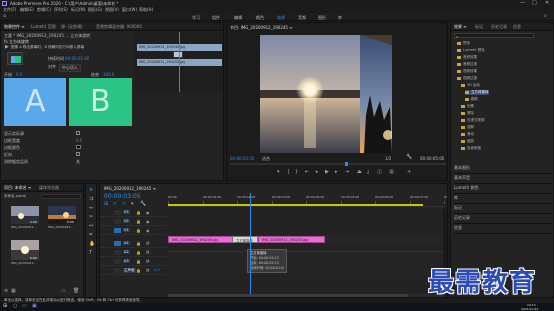  I want to click on lift-icon: ⏏, so click(359, 172).